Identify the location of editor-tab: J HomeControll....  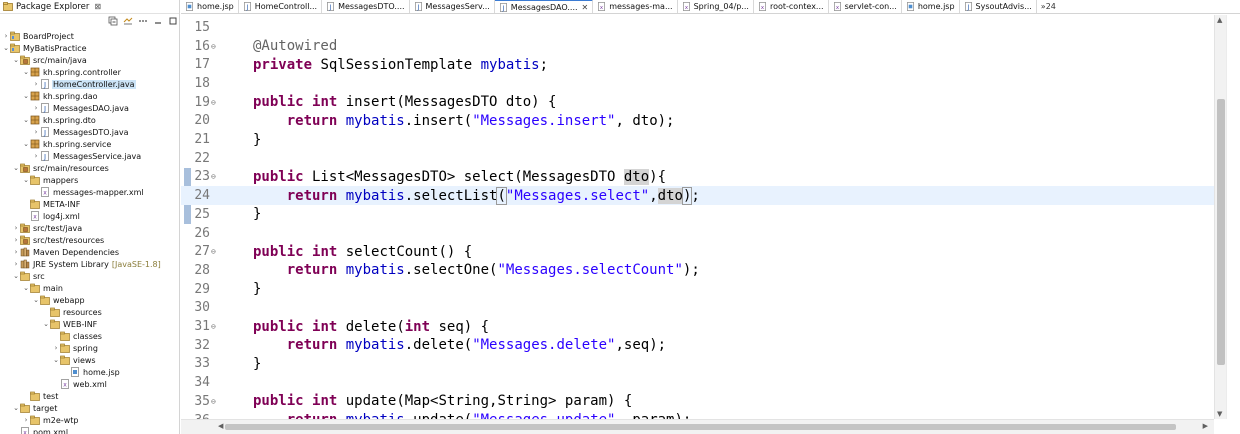
(281, 6).